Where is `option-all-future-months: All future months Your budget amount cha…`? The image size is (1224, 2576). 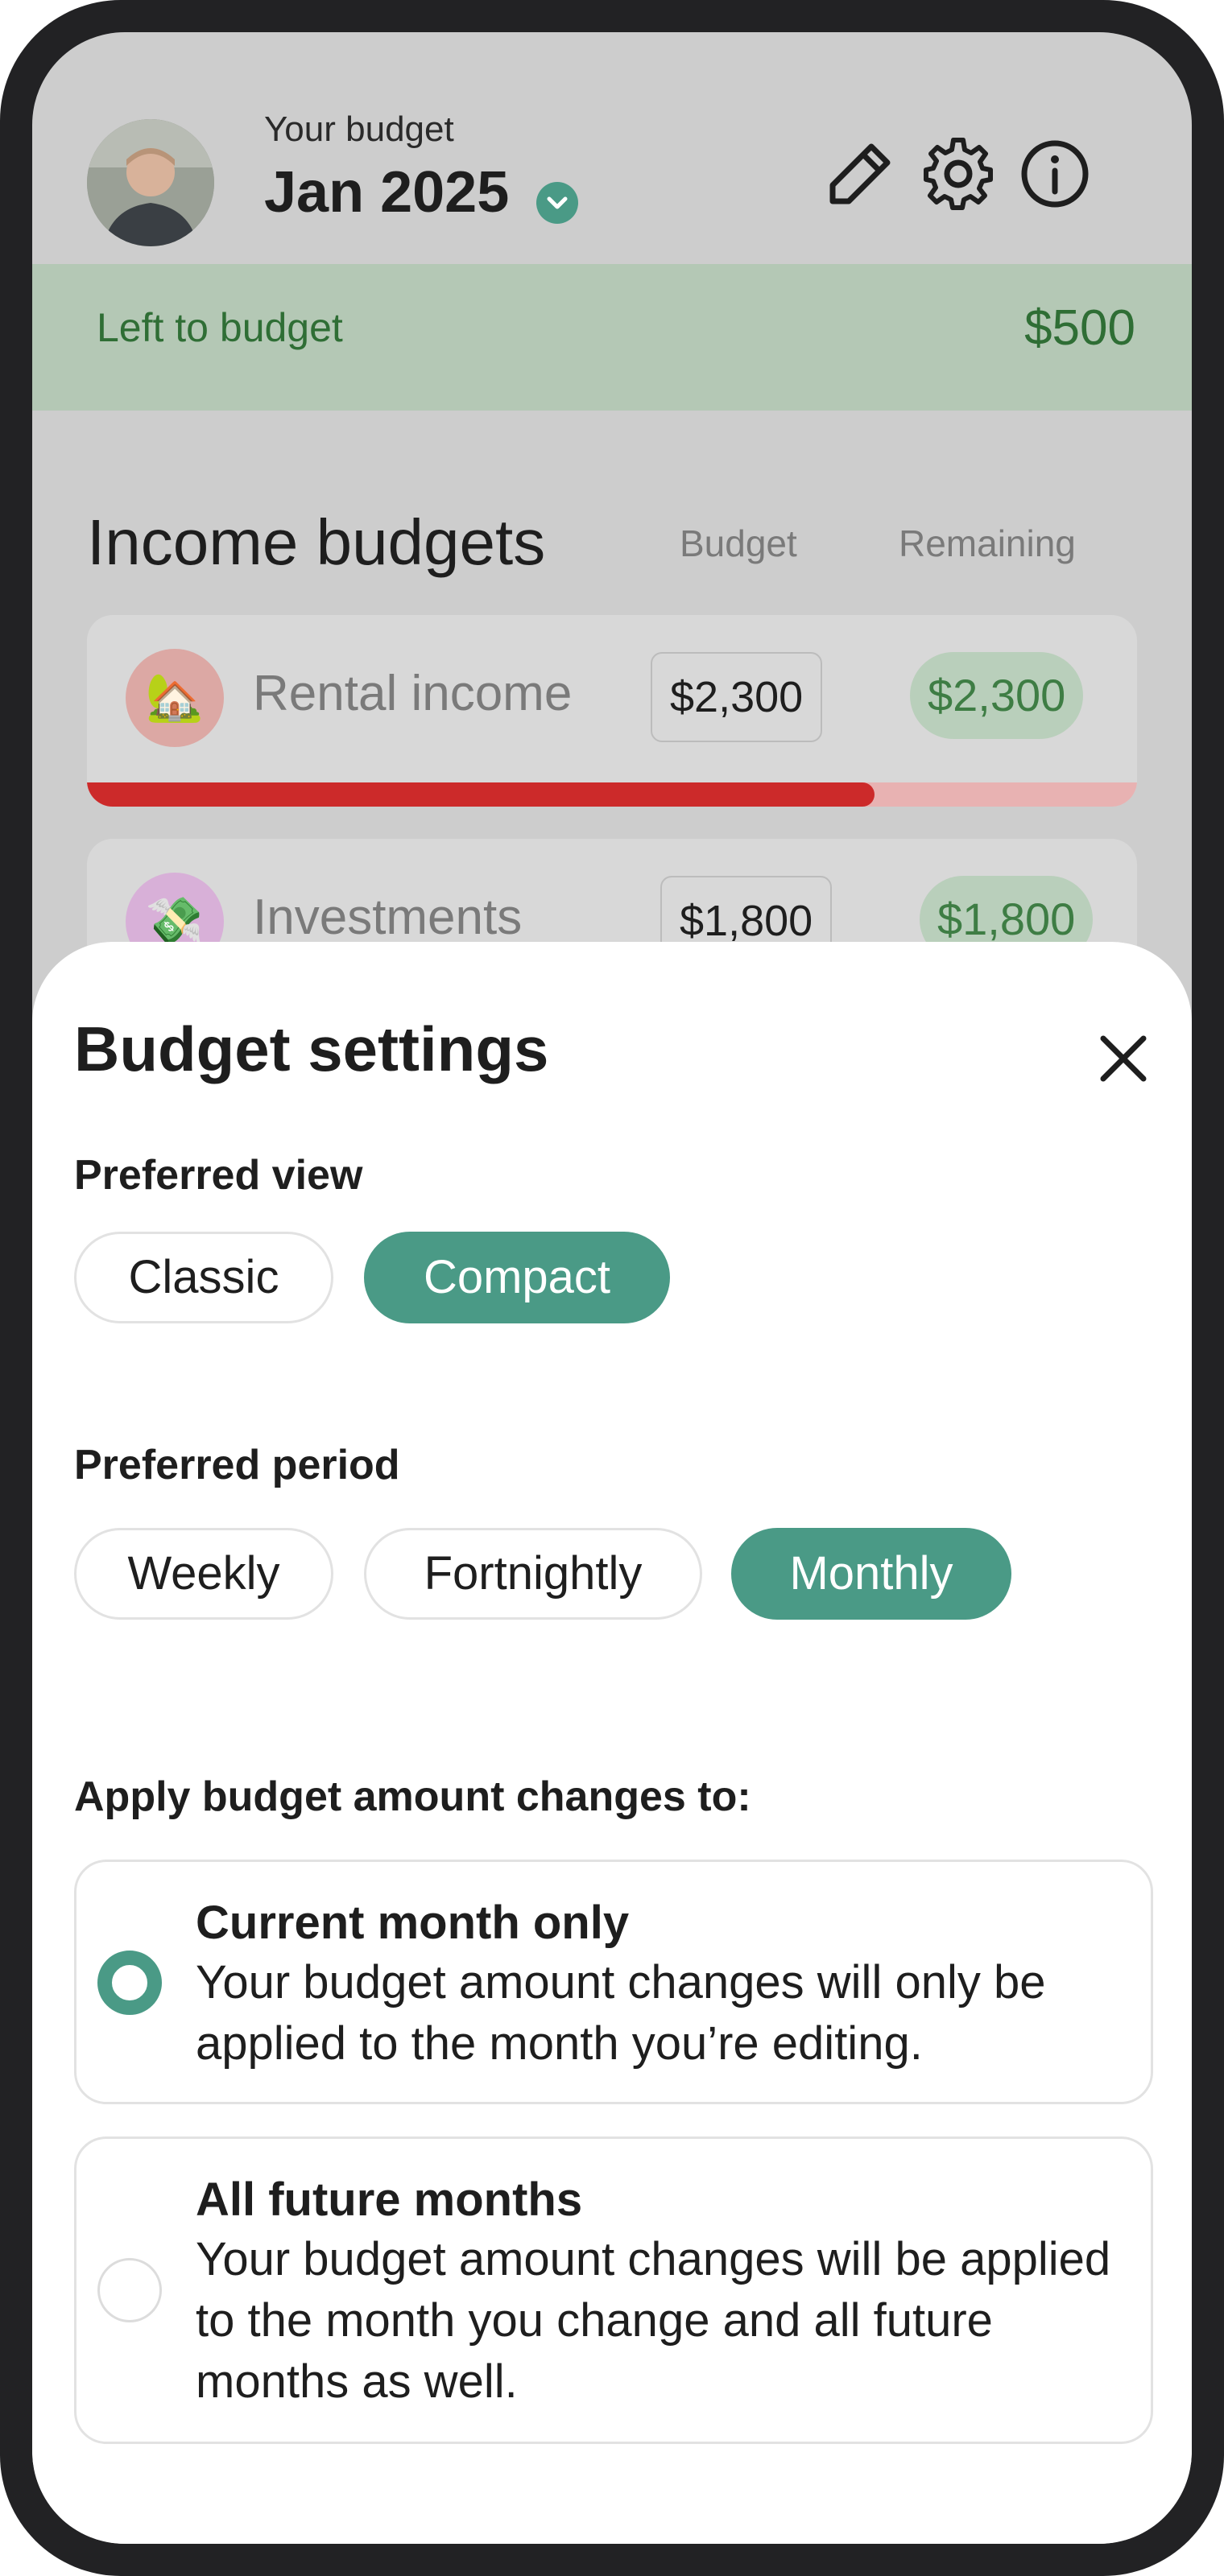 option-all-future-months: All future months Your budget amount cha… is located at coordinates (613, 2290).